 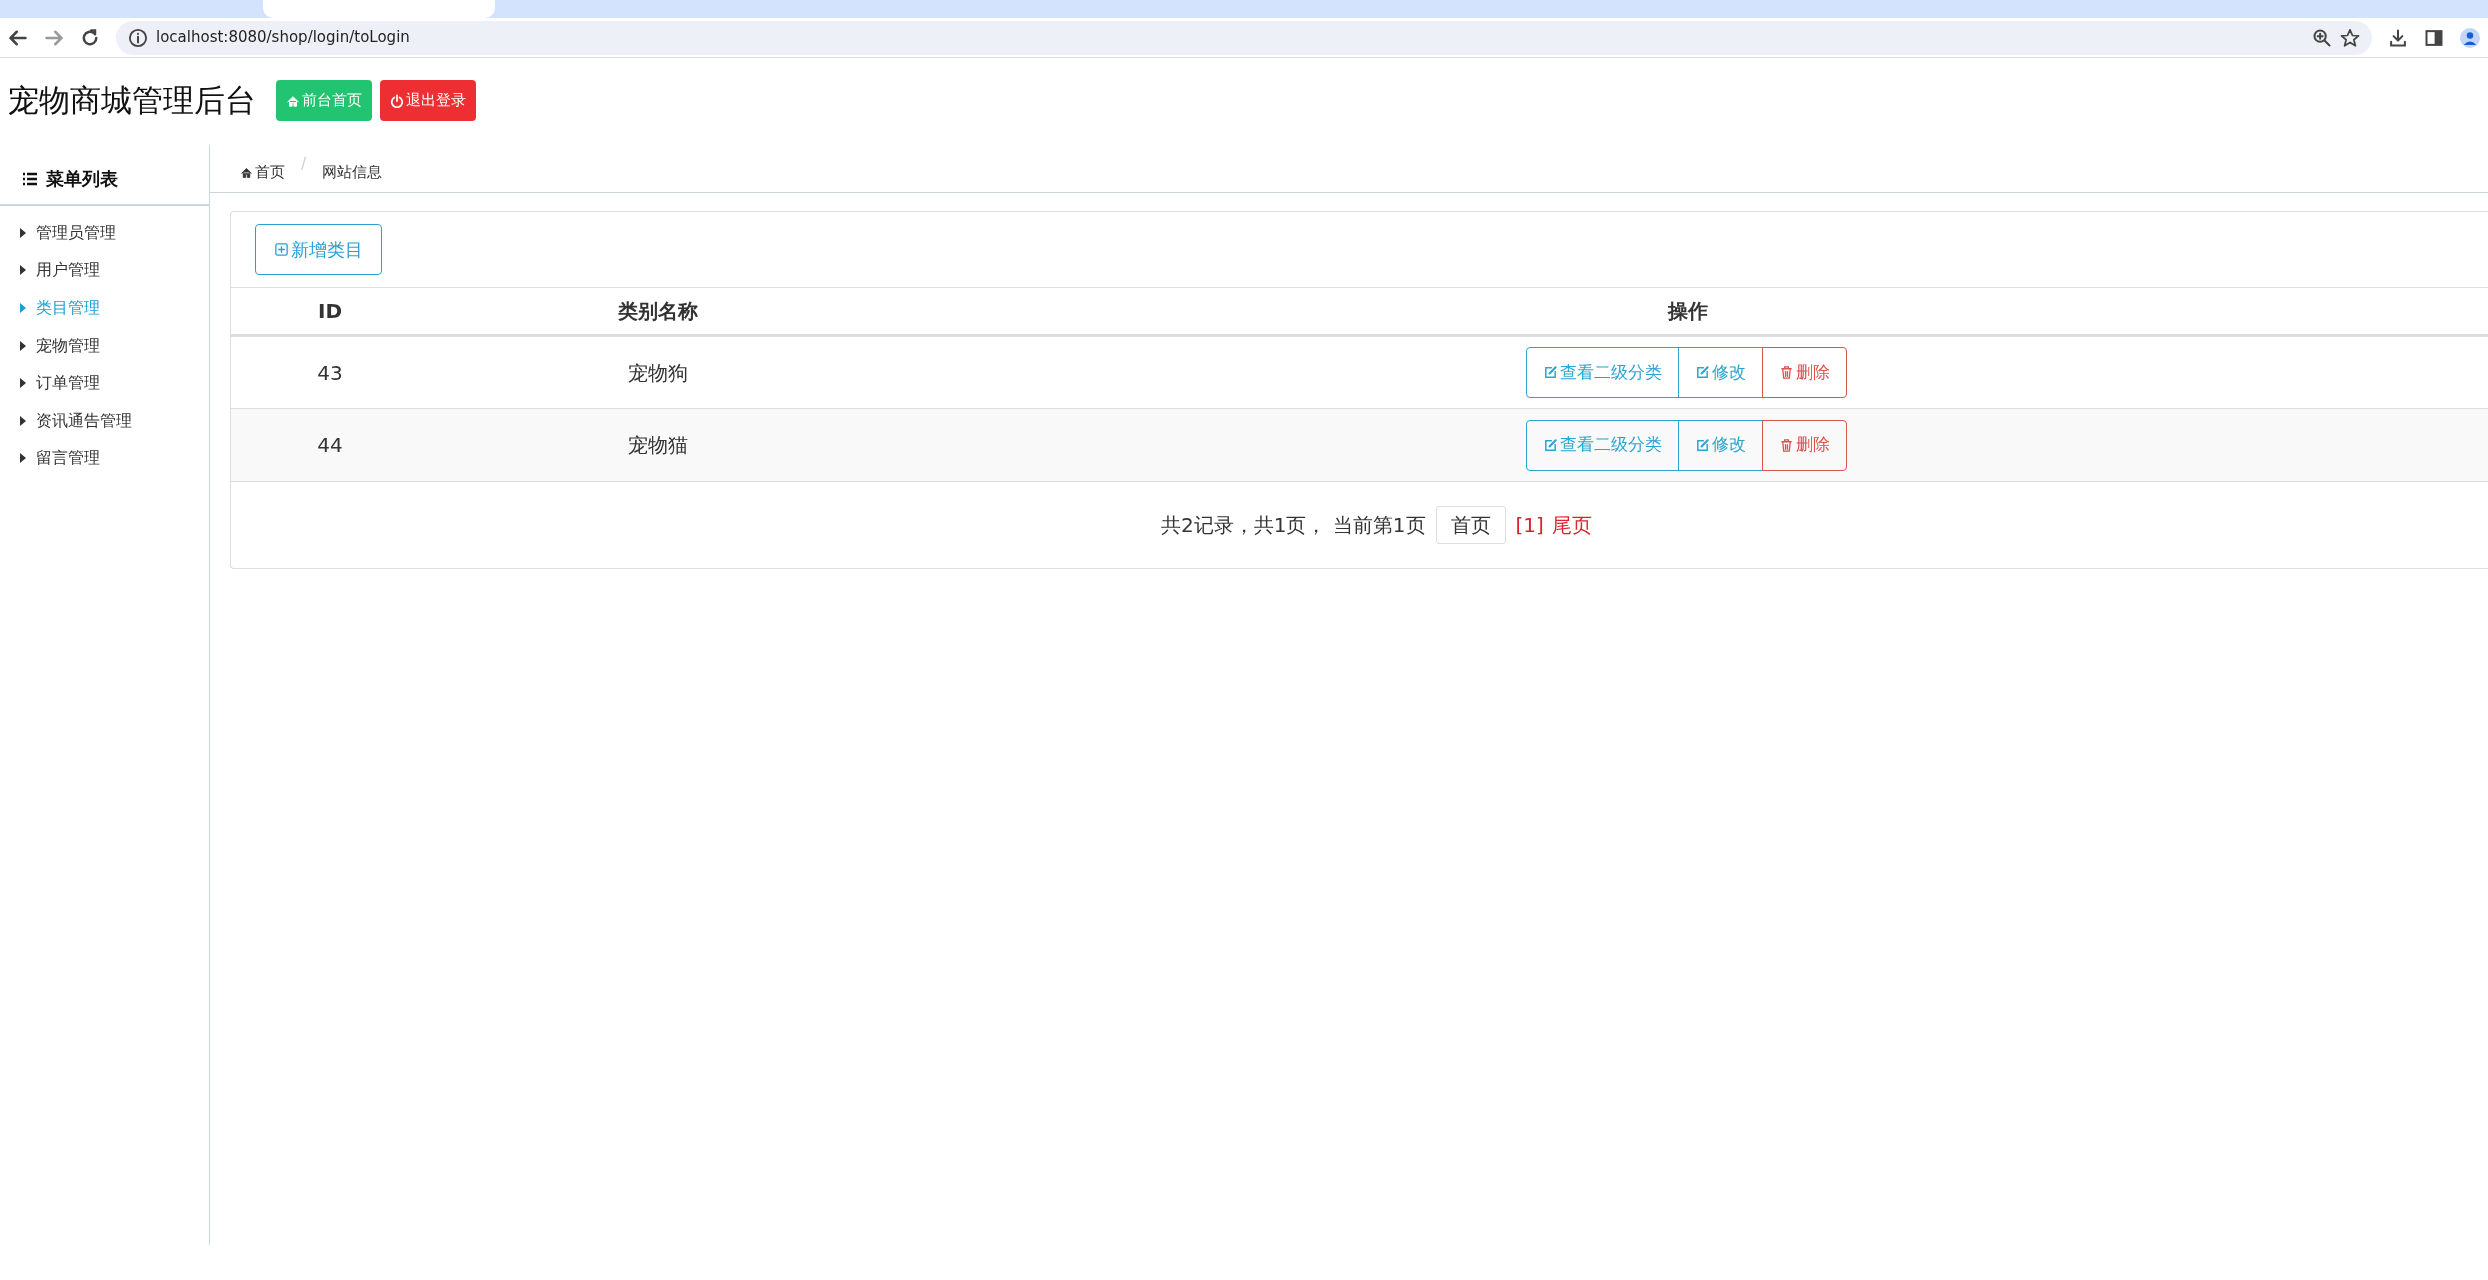 What do you see at coordinates (104, 420) in the screenshot?
I see `menu-item: 资讯通告管理` at bounding box center [104, 420].